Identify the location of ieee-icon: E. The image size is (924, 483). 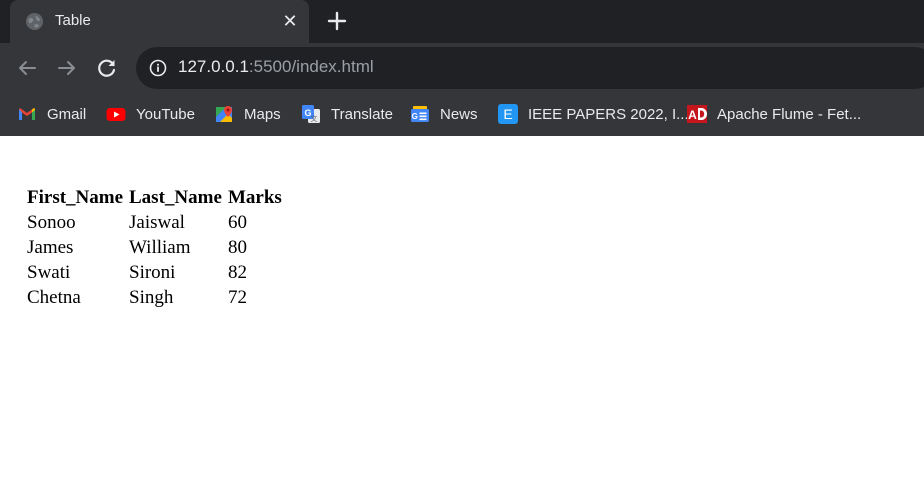
(508, 114).